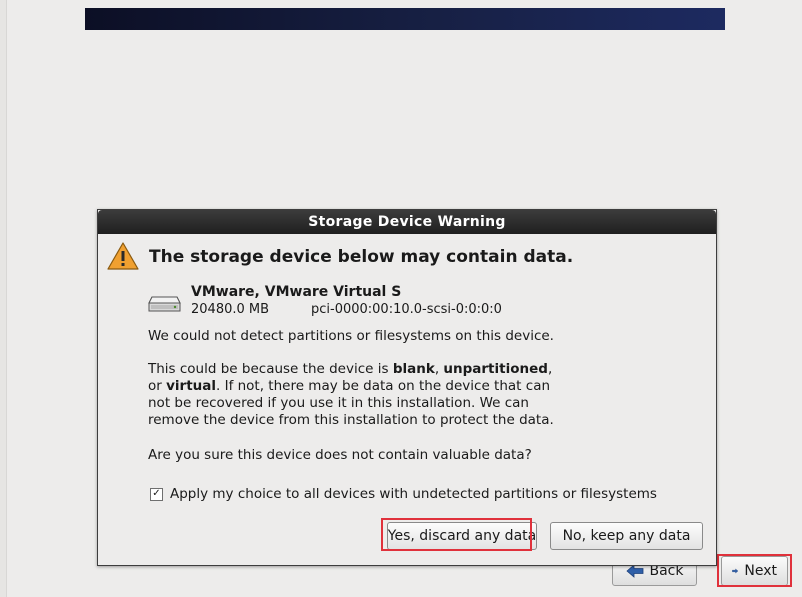  What do you see at coordinates (270, 369) in the screenshot?
I see `text-segment: This could be because the device is` at bounding box center [270, 369].